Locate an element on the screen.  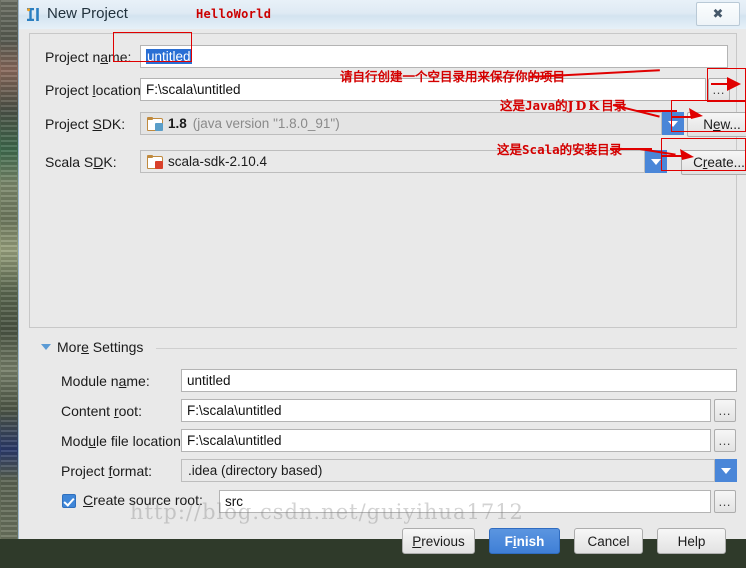
create-source-root-checkbox is located at coordinates (69, 501).